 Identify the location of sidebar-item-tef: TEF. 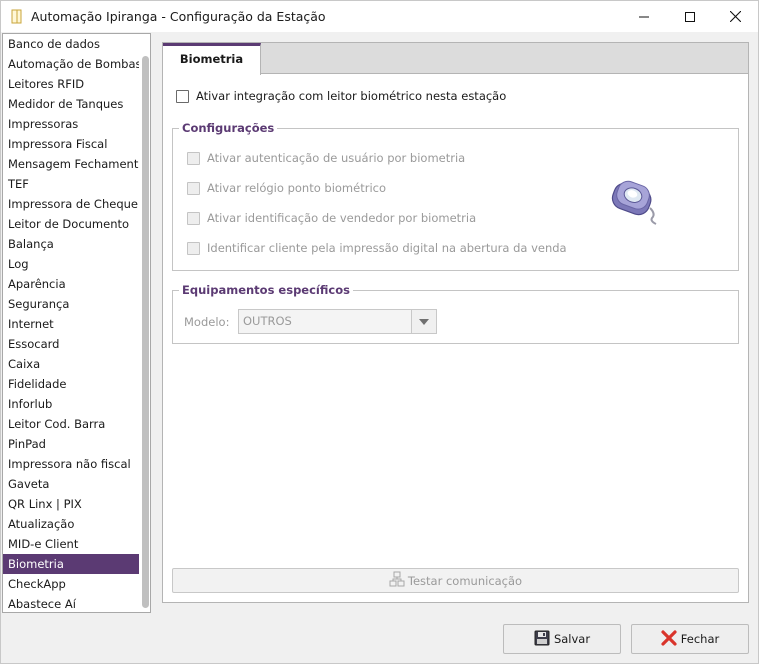
(71, 184).